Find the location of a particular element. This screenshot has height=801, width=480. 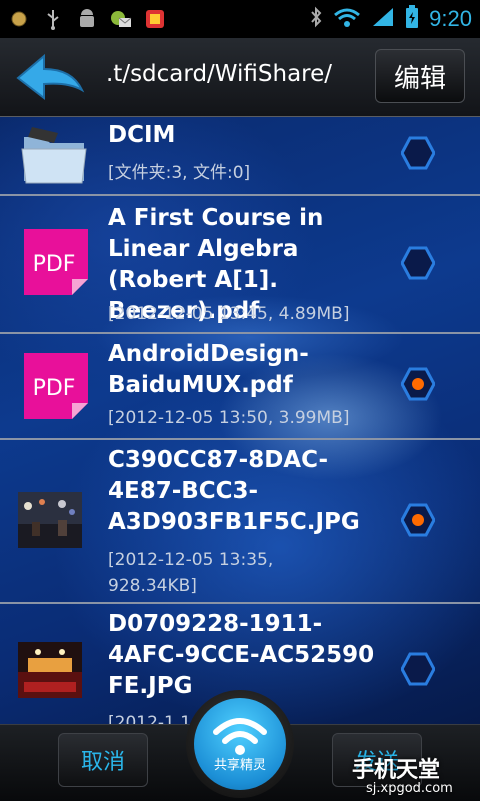

share-button-face: 共享精灵 is located at coordinates (240, 744).